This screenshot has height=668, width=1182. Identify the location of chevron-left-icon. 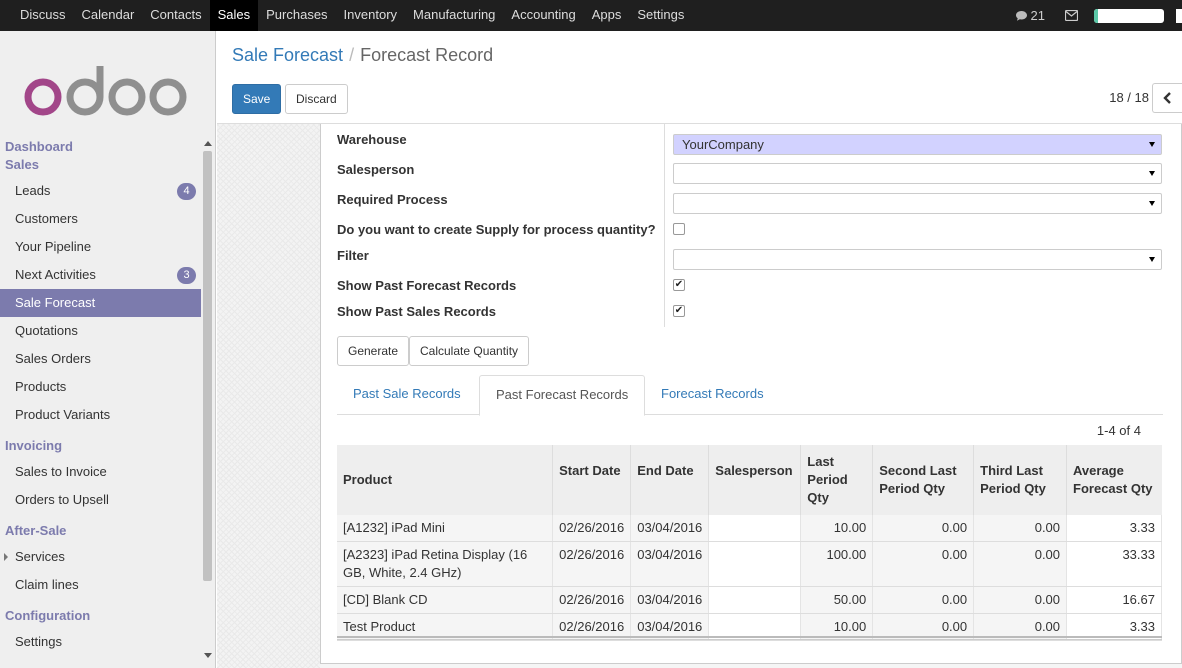
(1167, 98).